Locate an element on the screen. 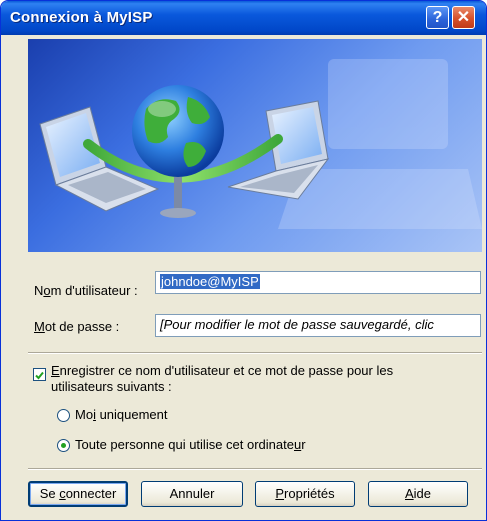  cancel-button: Annuler is located at coordinates (192, 494).